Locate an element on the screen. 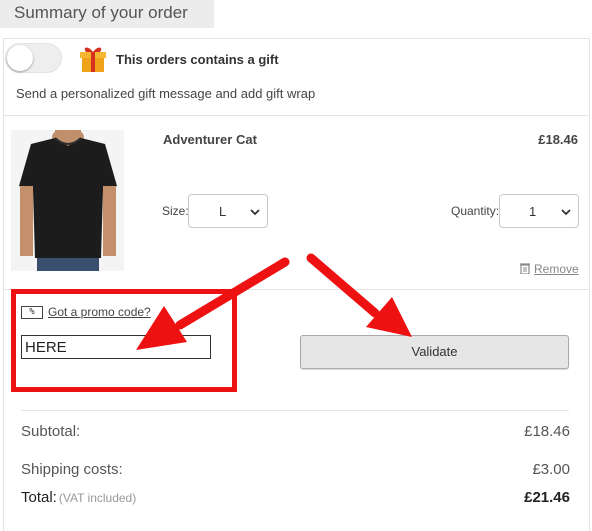 Image resolution: width=592 pixels, height=531 pixels. subtotal-label: Subtotal: is located at coordinates (51, 431).